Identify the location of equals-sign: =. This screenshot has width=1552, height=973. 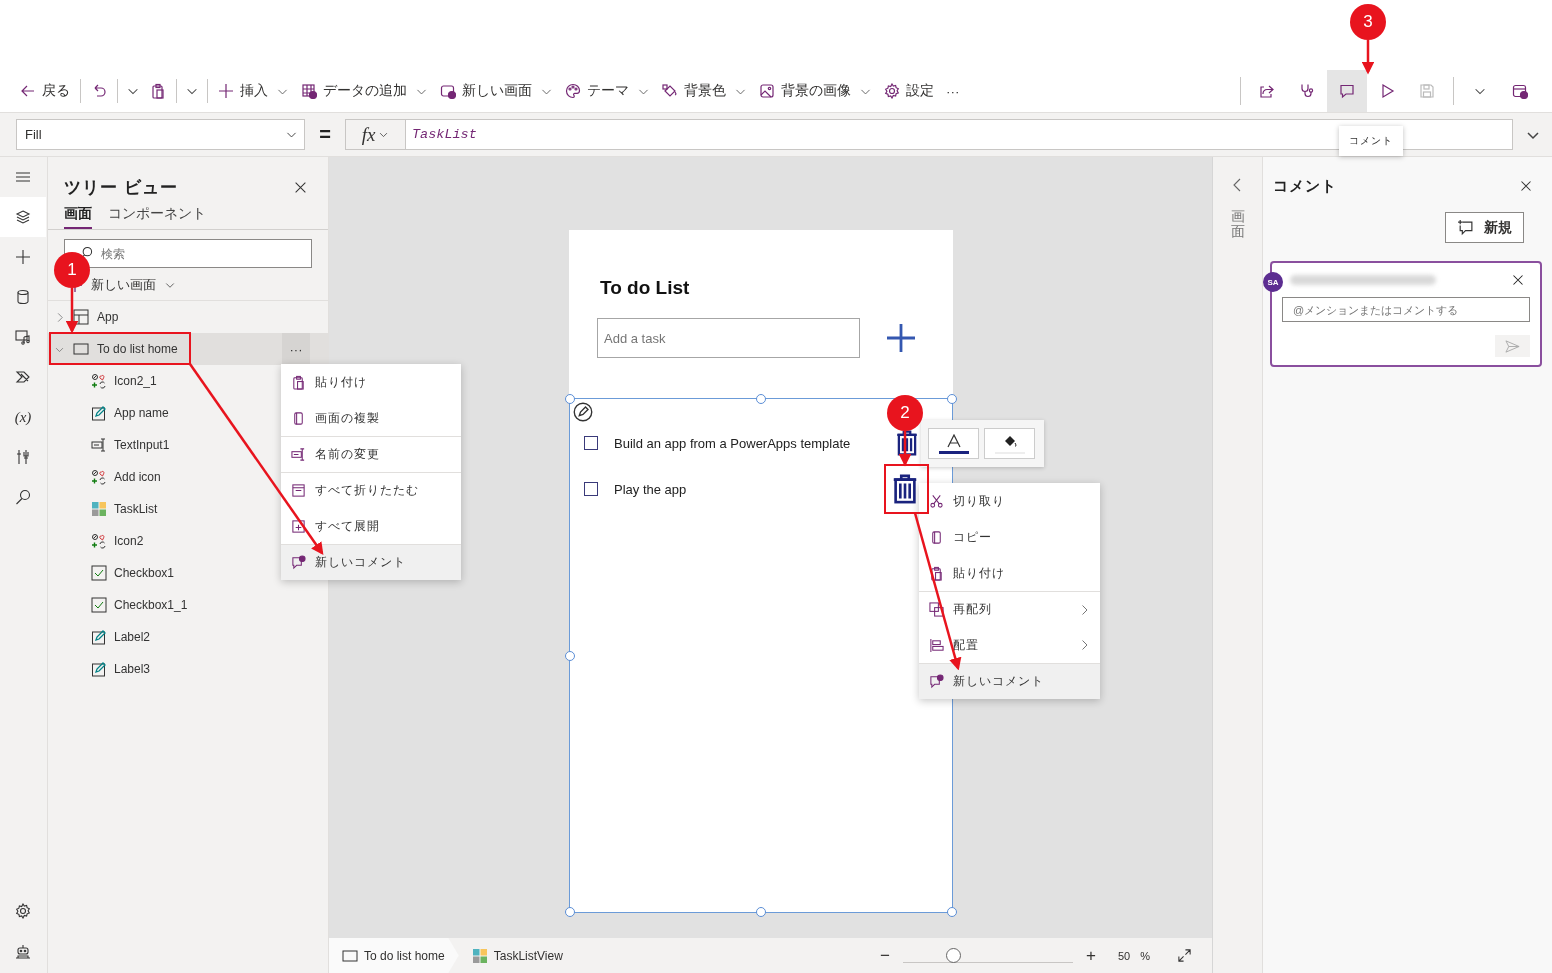
(325, 134).